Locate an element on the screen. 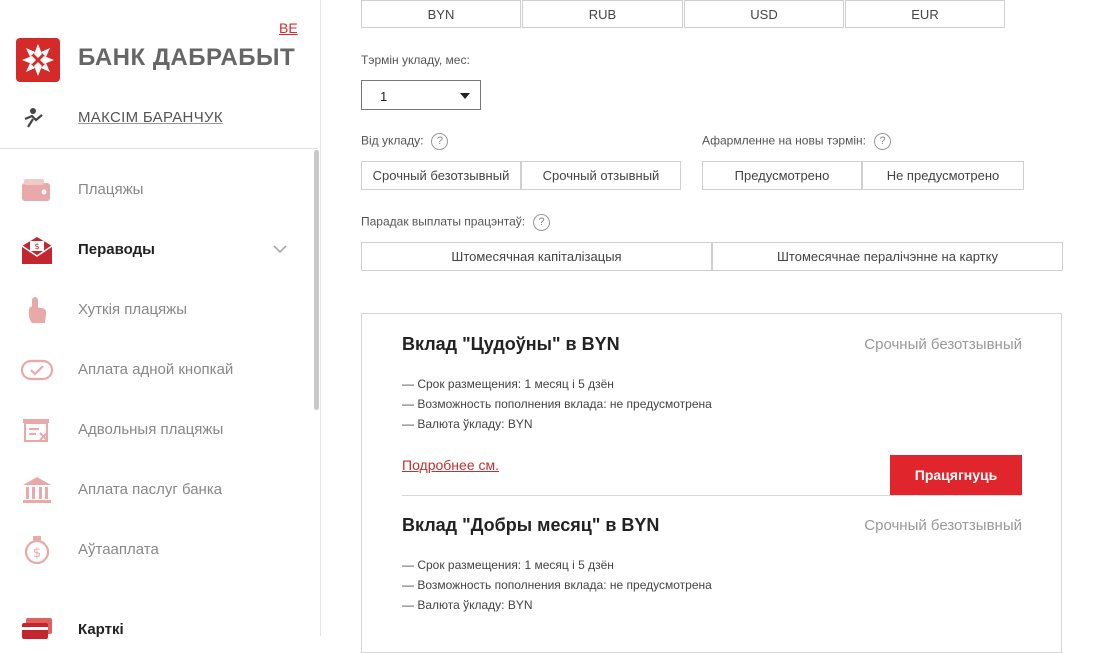 The image size is (1100, 653). continue-button: Працягнуць is located at coordinates (956, 475).